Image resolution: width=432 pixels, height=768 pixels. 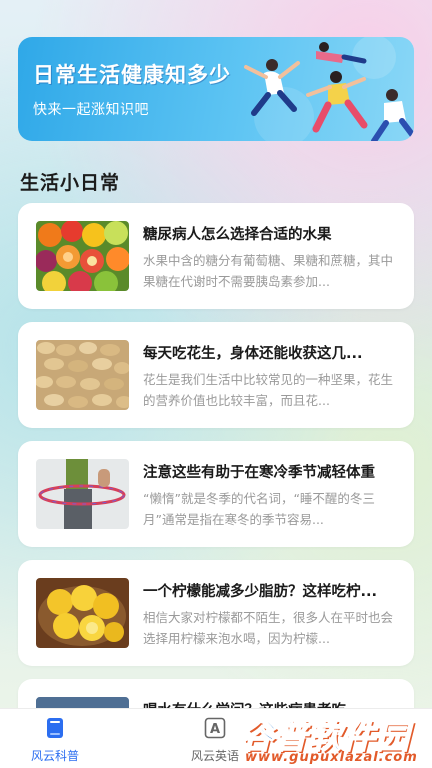 I want to click on tab-science: 风云科普, so click(x=57, y=738).